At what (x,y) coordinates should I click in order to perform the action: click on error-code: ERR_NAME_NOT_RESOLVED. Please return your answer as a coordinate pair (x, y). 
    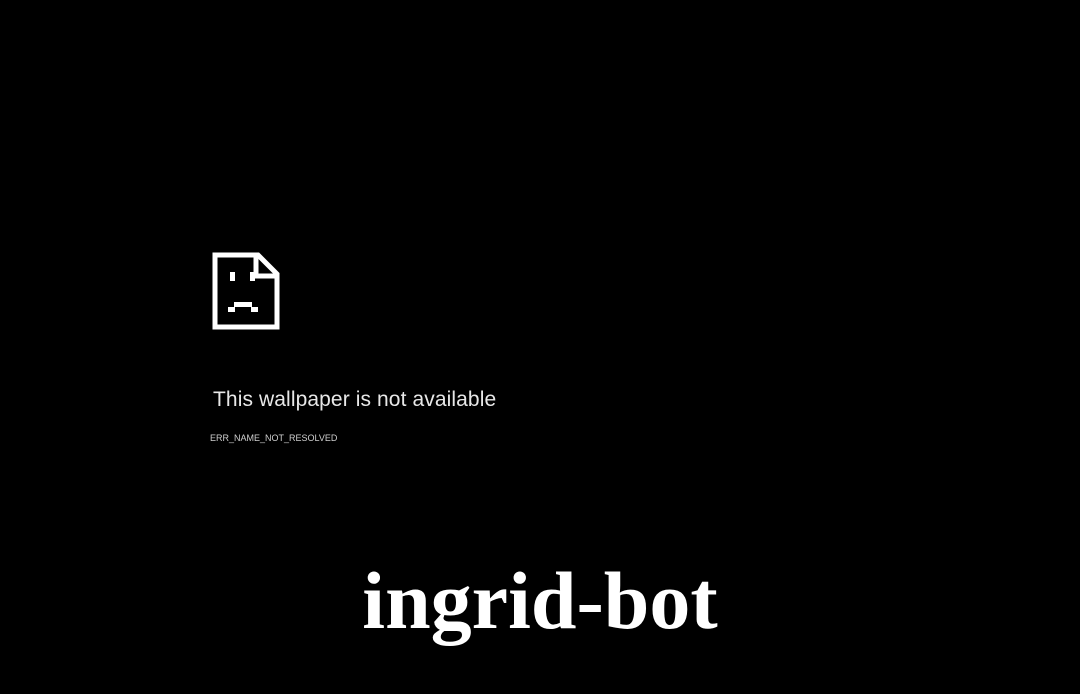
    Looking at the image, I should click on (274, 438).